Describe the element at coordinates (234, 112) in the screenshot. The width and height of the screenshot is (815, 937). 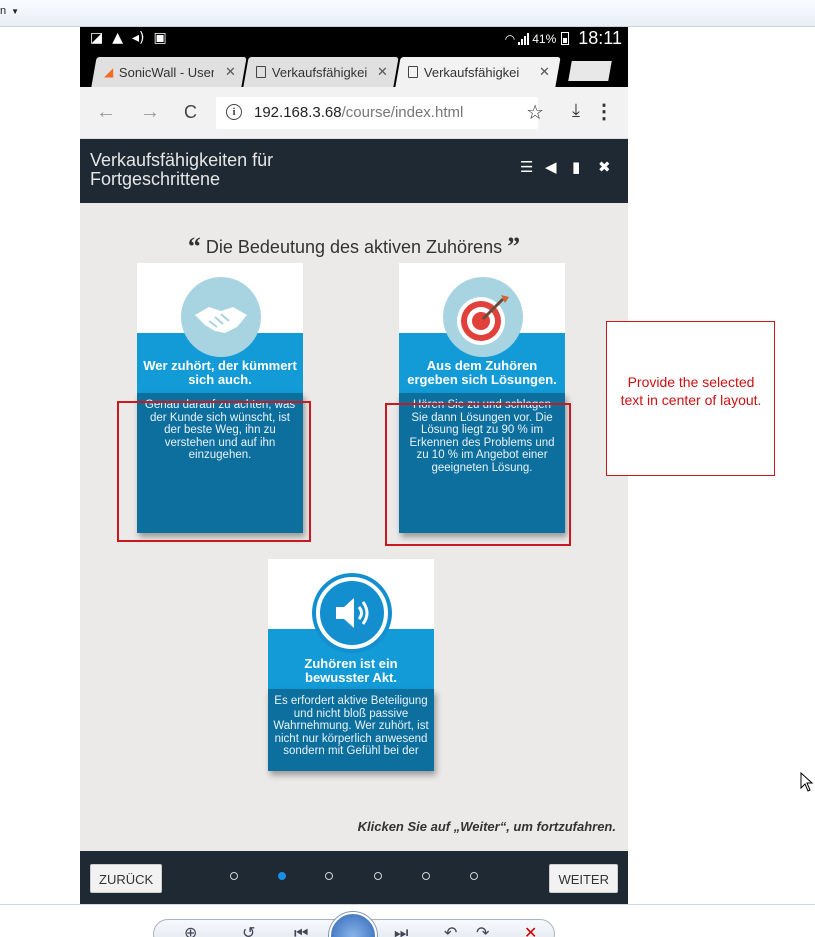
I see `info-icon: i` at that location.